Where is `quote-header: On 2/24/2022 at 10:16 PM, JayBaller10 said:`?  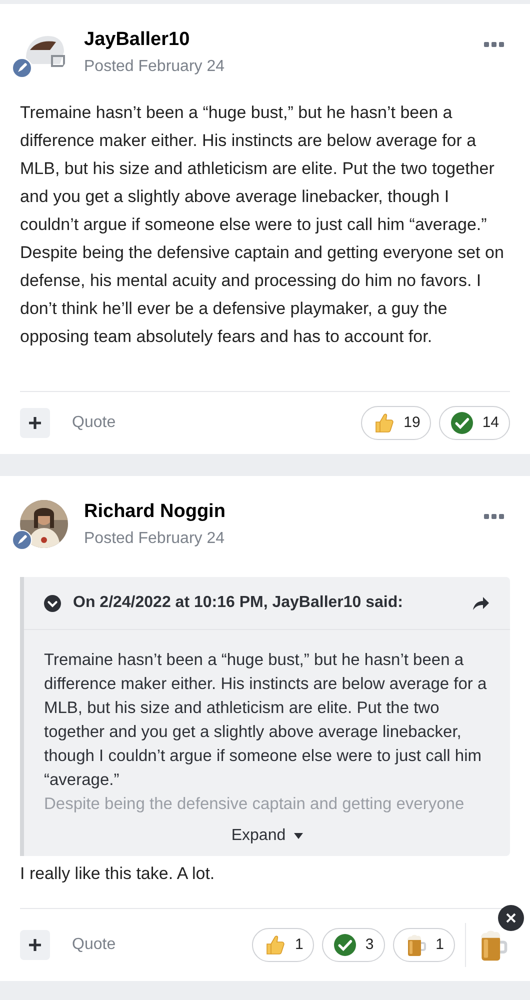
quote-header: On 2/24/2022 at 10:16 PM, JayBaller10 said: is located at coordinates (238, 603).